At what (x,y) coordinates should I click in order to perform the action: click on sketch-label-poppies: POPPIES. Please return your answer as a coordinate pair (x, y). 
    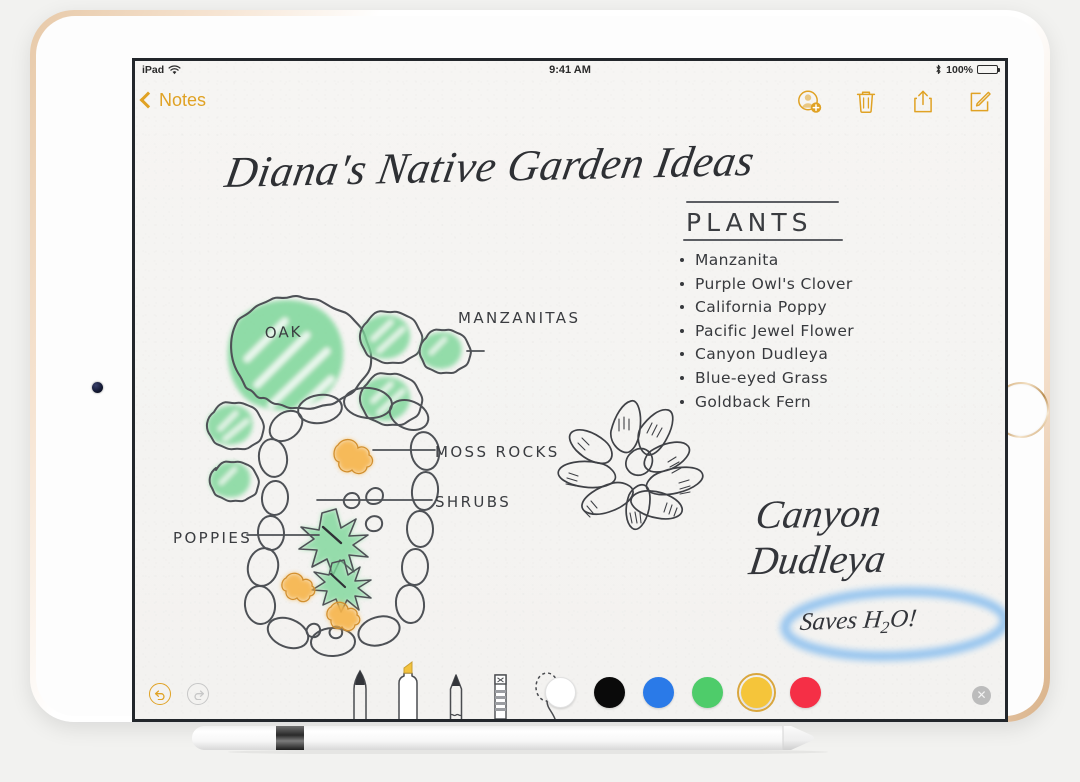
    Looking at the image, I should click on (213, 538).